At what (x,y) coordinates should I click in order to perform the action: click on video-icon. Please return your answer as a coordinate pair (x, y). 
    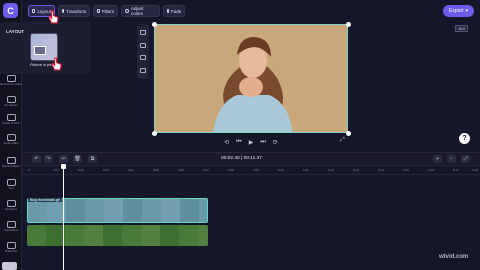
    Looking at the image, I should click on (11, 137).